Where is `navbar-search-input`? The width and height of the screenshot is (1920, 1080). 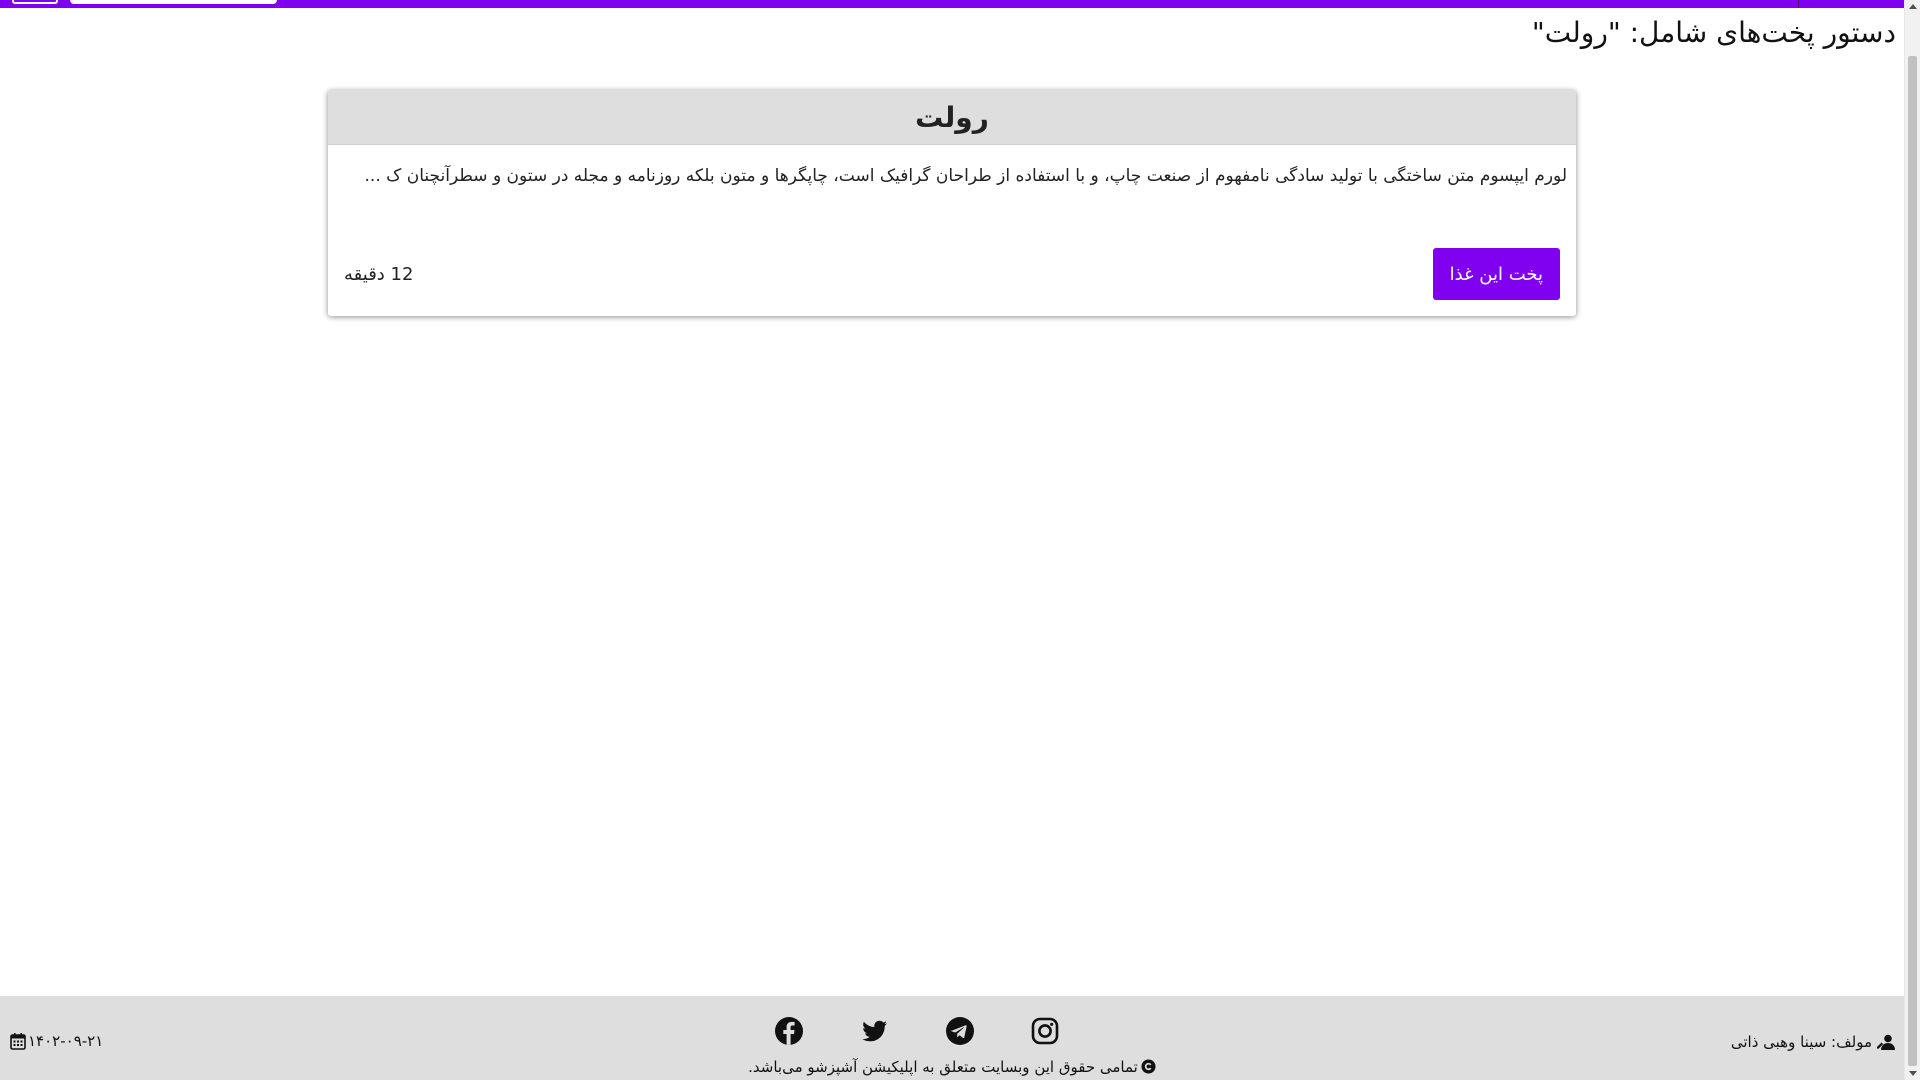
navbar-search-input is located at coordinates (173, 2).